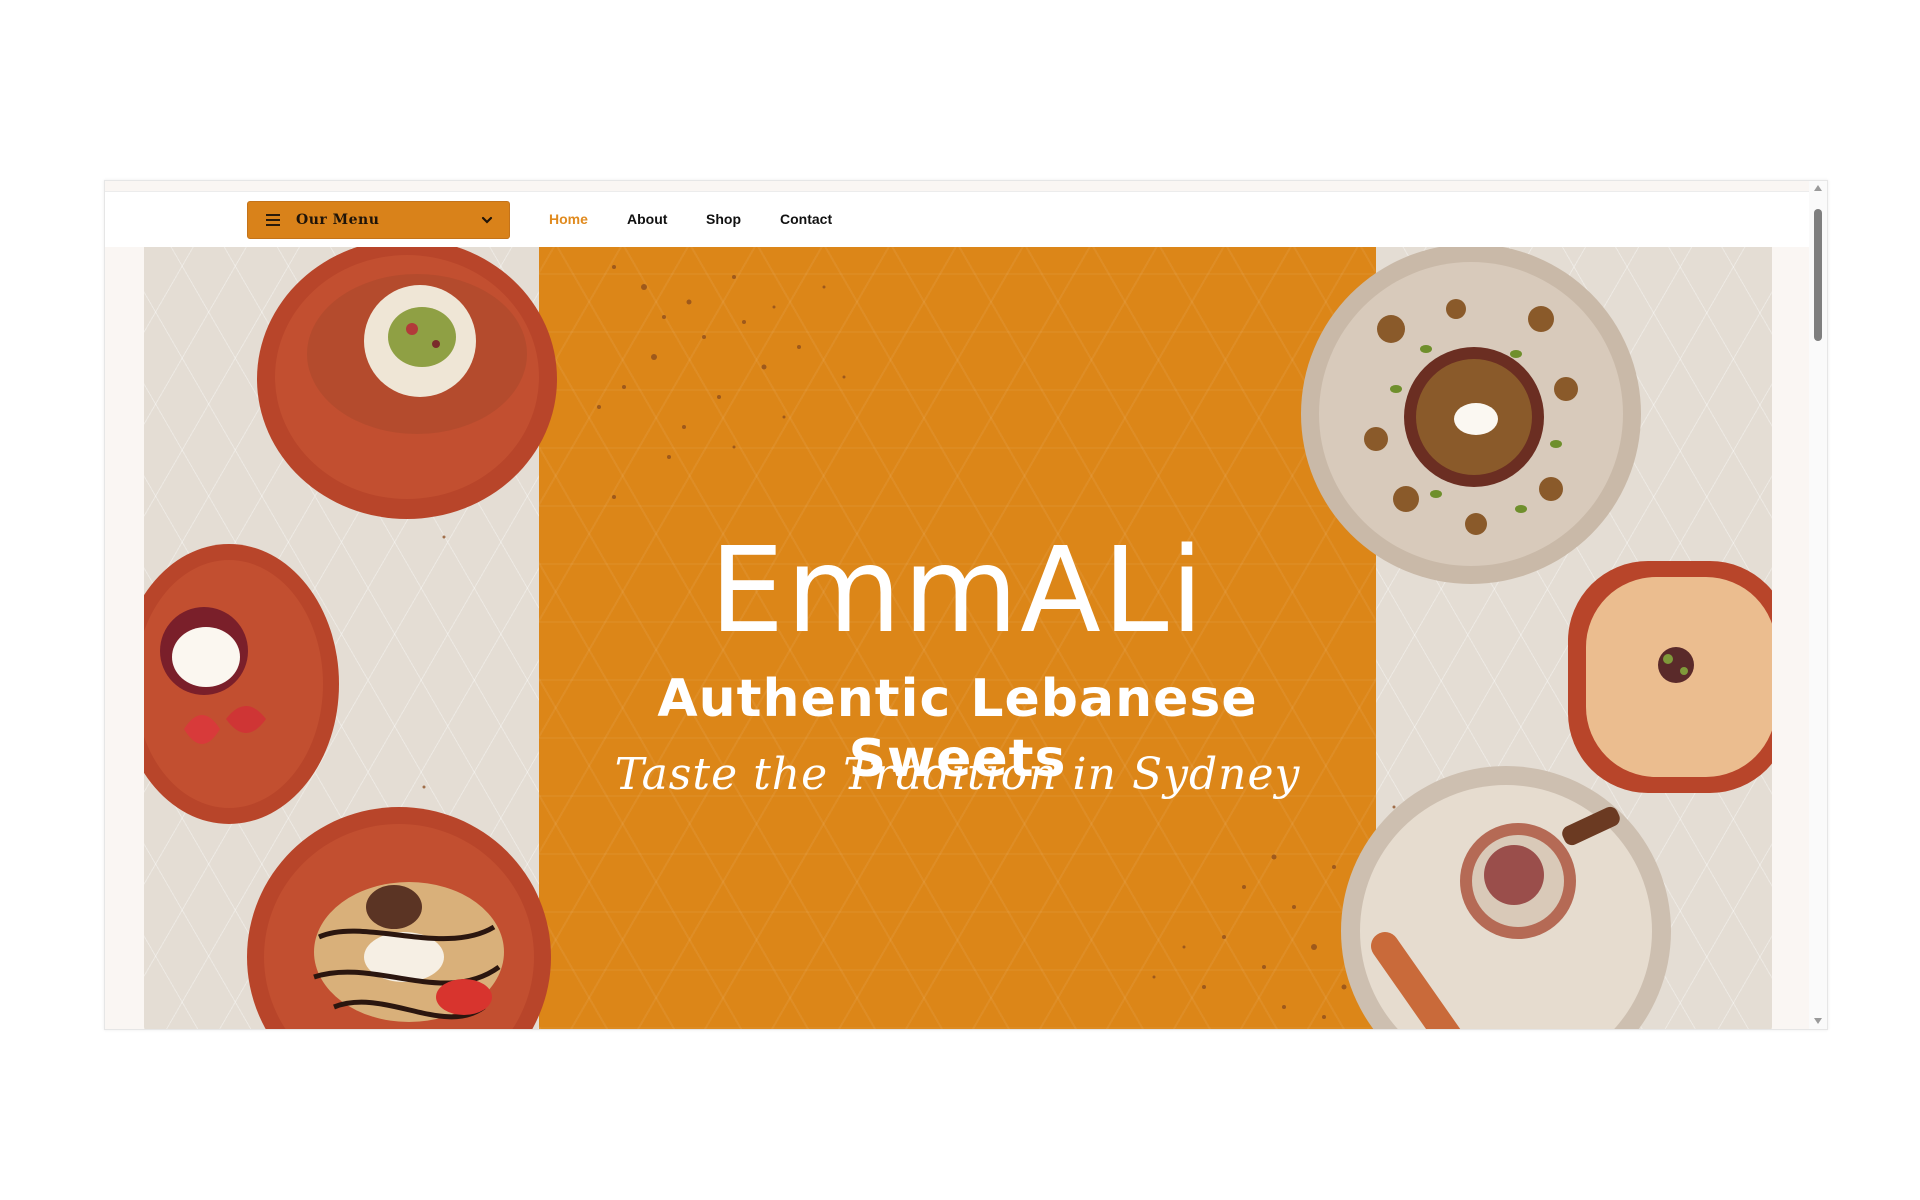  I want to click on our-menu-dropdown-button: Our Menu, so click(378, 220).